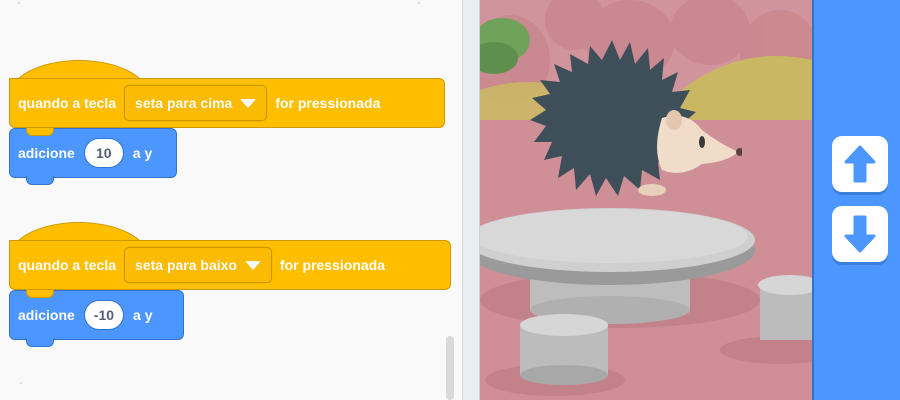 The height and width of the screenshot is (400, 900). Describe the element at coordinates (184, 103) in the screenshot. I see `key-dropdown-label: seta para cima` at that location.